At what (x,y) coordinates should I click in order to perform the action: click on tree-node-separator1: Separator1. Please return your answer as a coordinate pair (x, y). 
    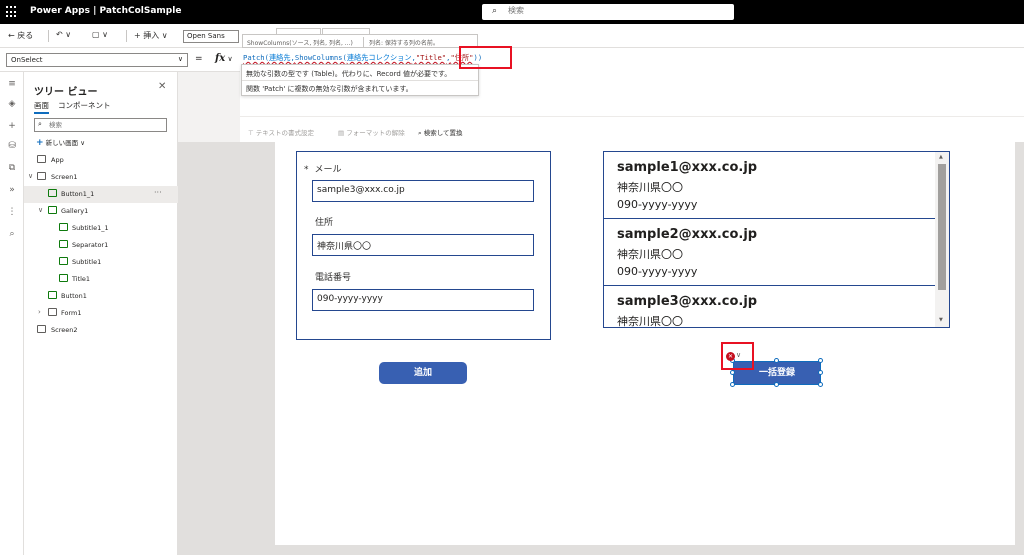
    Looking at the image, I should click on (101, 245).